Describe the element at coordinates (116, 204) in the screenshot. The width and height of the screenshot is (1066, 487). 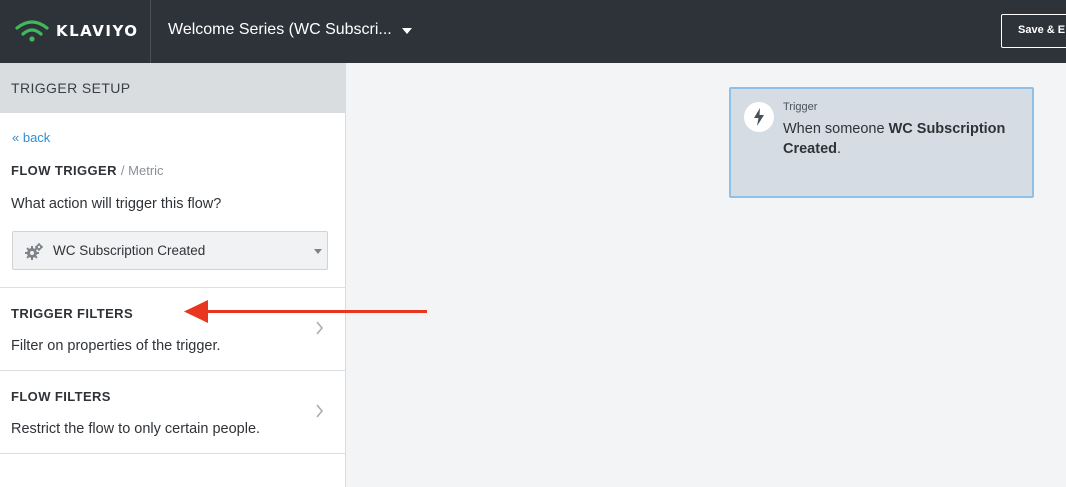
I see `trigger-question: What action will trigger this flow?` at that location.